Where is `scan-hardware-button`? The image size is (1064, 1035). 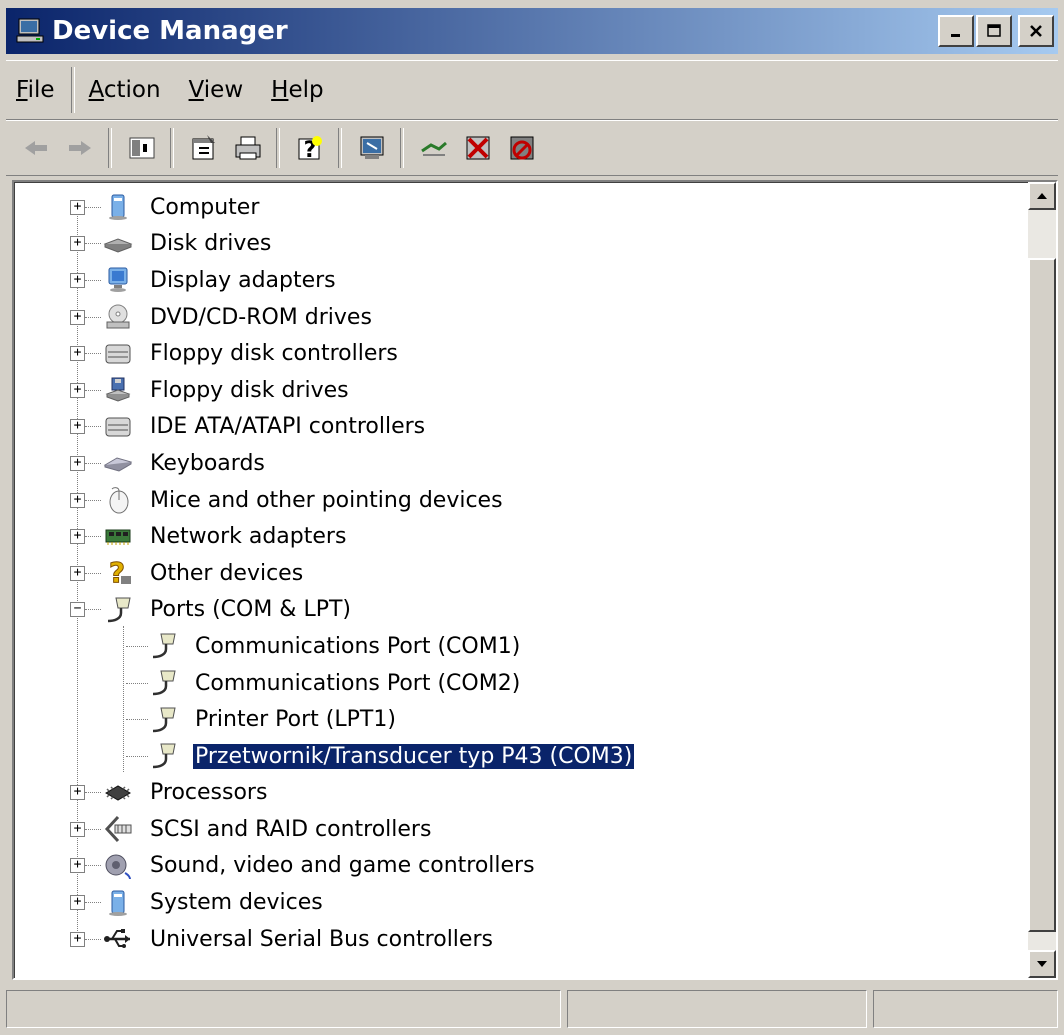 scan-hardware-button is located at coordinates (372, 148).